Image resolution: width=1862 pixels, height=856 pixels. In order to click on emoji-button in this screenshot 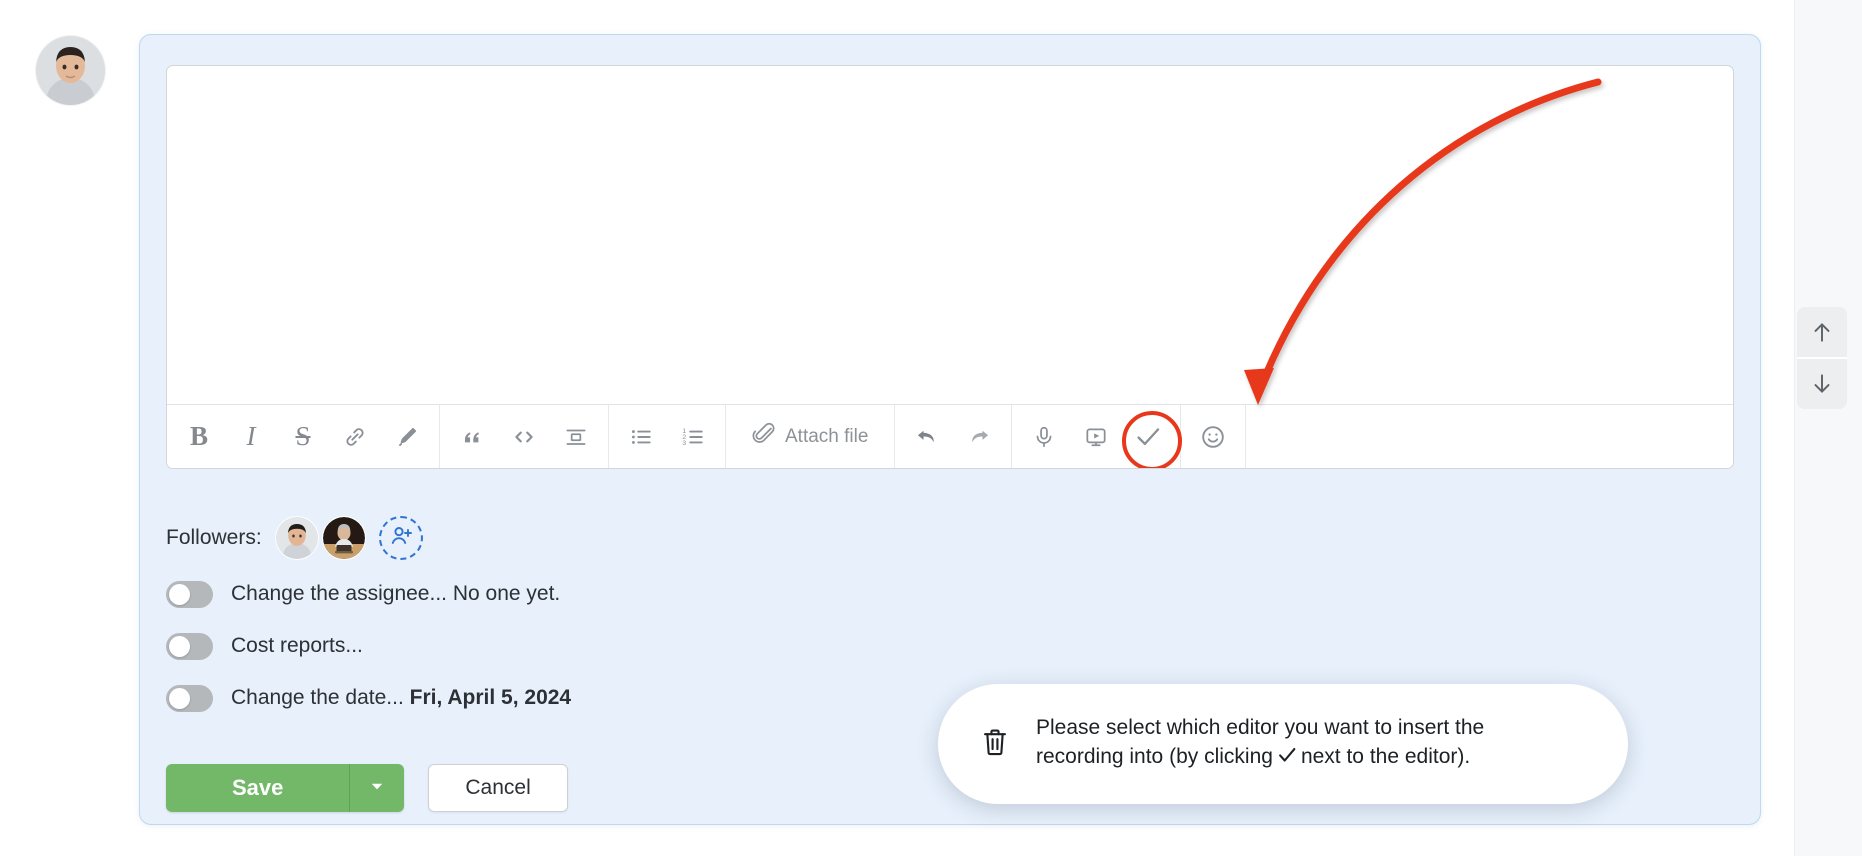, I will do `click(1213, 437)`.